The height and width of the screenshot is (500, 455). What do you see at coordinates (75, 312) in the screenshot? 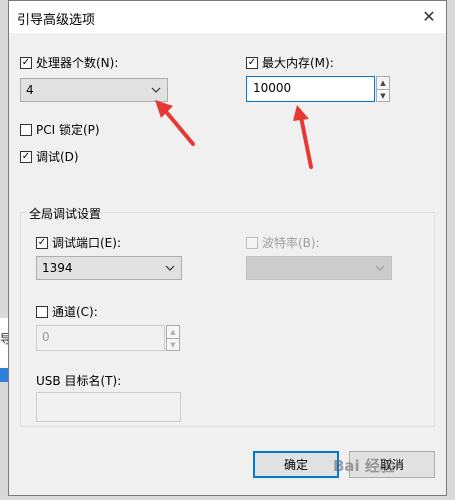
I see `channel-label: 通道(C):` at bounding box center [75, 312].